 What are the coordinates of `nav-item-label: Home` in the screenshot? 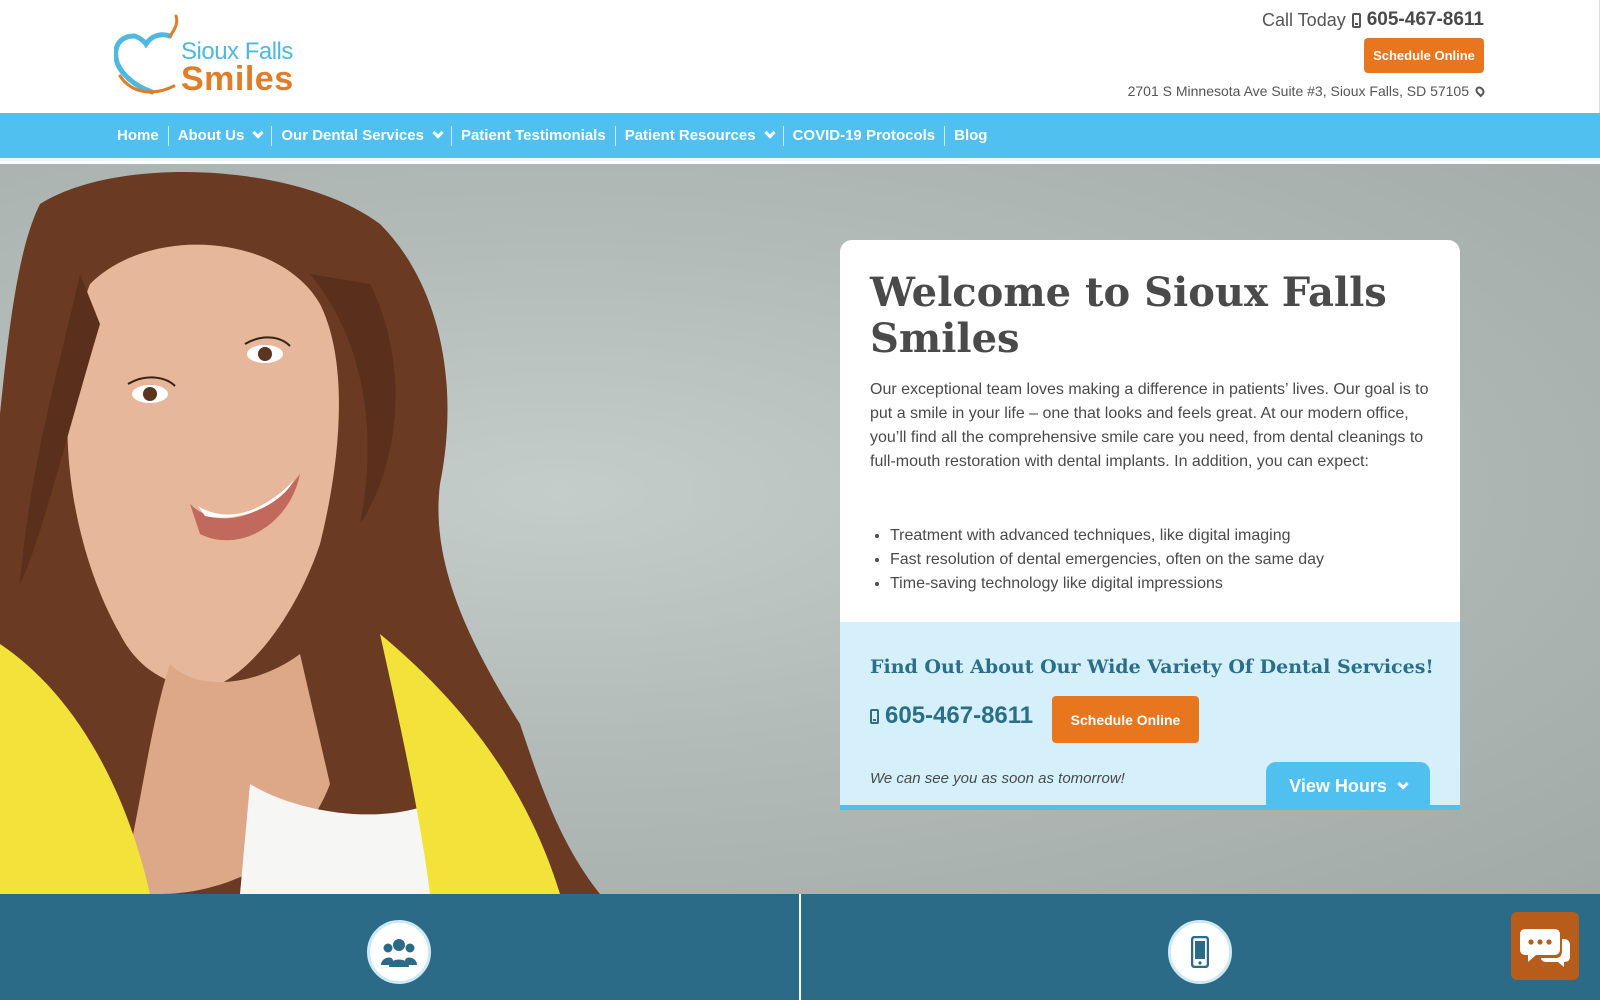 It's located at (138, 135).